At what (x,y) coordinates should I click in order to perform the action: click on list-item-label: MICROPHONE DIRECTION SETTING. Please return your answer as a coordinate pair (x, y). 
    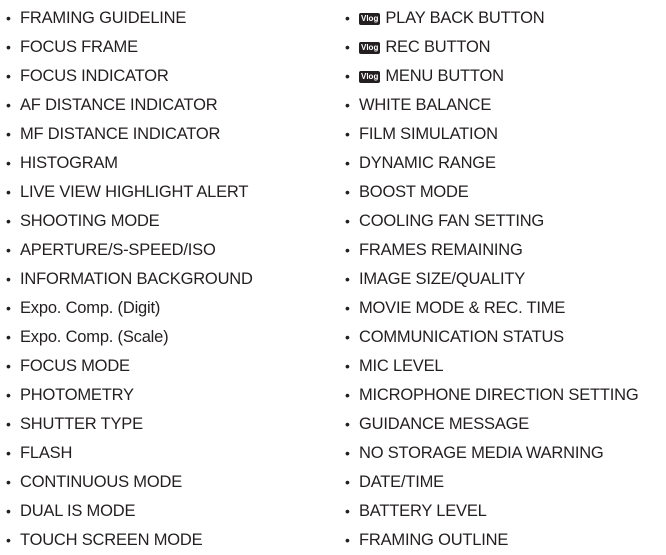
    Looking at the image, I should click on (499, 395).